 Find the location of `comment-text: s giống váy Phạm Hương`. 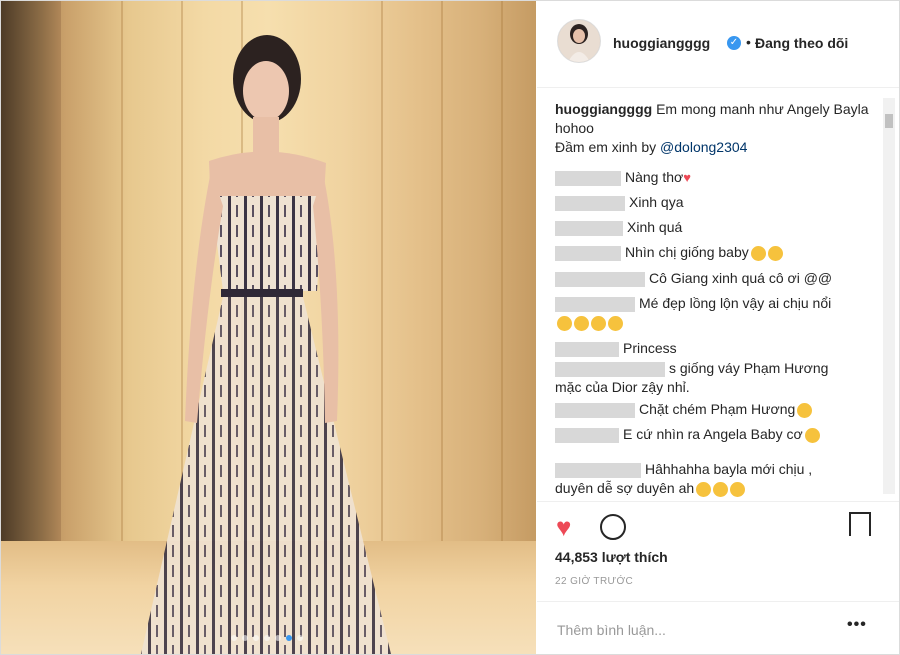

comment-text: s giống váy Phạm Hương is located at coordinates (749, 368).